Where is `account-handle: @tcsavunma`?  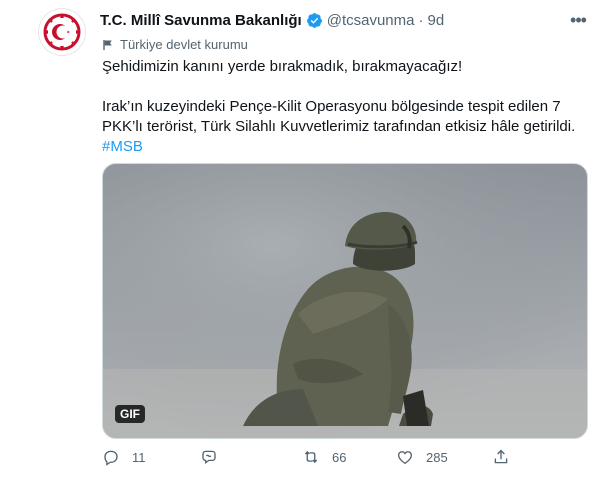 account-handle: @tcsavunma is located at coordinates (371, 20).